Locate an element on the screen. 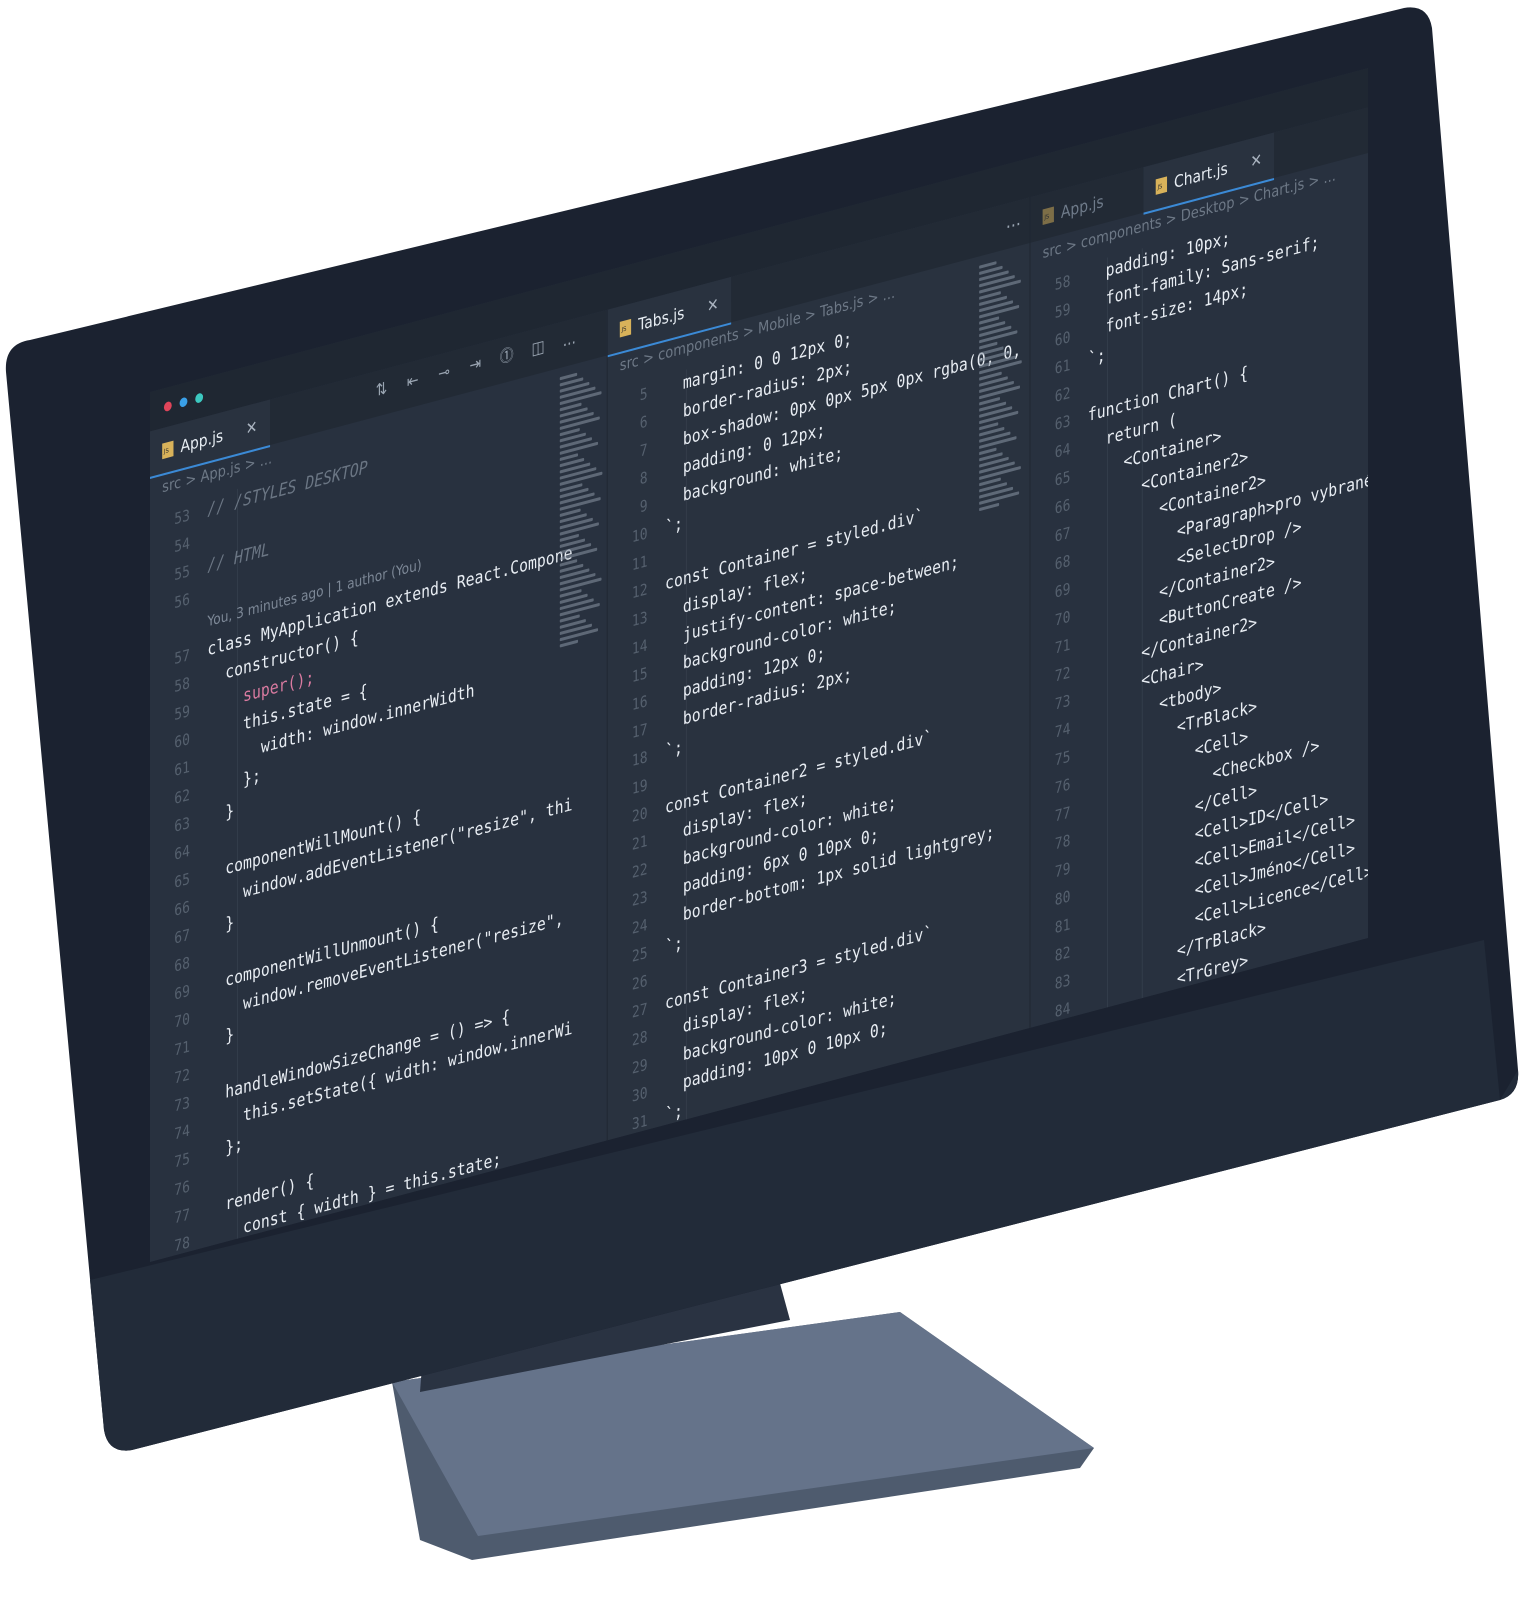 Image resolution: width=1534 pixels, height=1598 pixels. split-editor-icon: ◫ is located at coordinates (538, 347).